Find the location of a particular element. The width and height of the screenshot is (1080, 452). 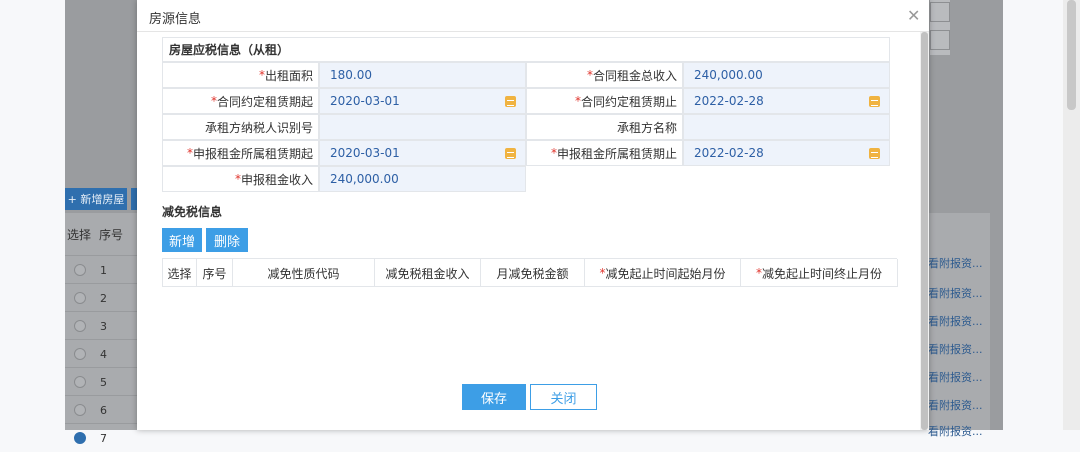

col-exempt-rent-income: 减免税租金收入 is located at coordinates (428, 273).